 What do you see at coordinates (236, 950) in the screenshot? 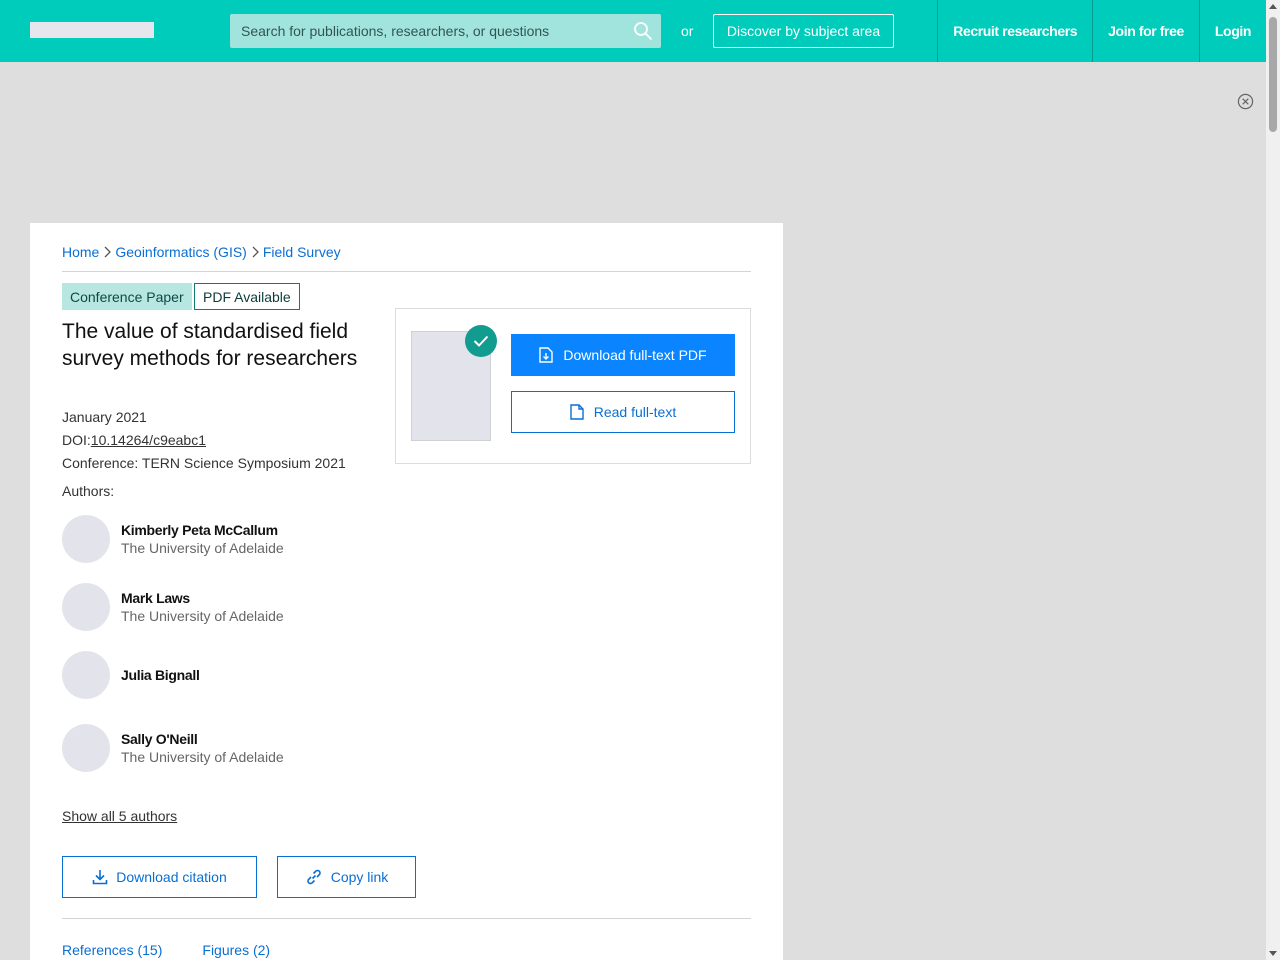
I see `tab-figures: Figures (2)` at bounding box center [236, 950].